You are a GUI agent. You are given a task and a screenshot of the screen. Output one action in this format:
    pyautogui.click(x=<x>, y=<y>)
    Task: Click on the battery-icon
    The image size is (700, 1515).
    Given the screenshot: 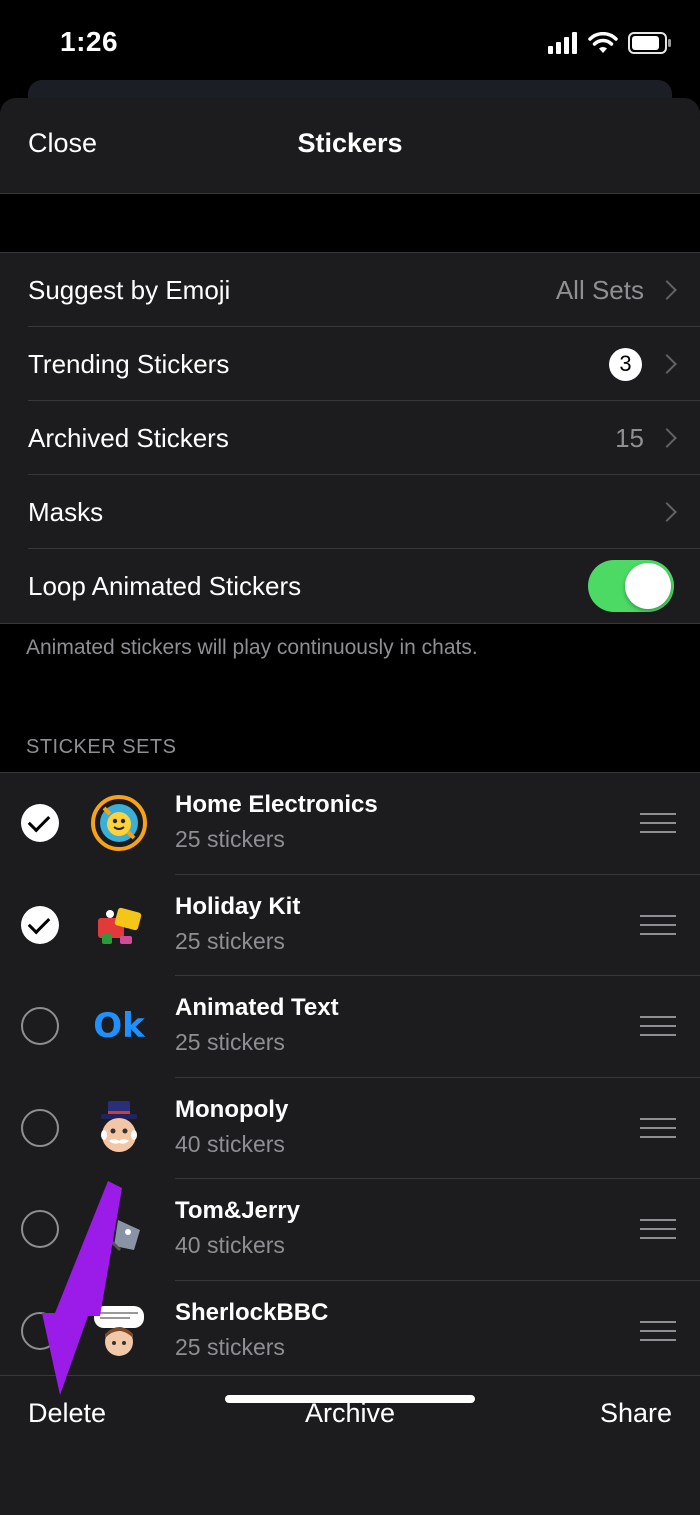 What is the action you would take?
    pyautogui.click(x=649, y=43)
    